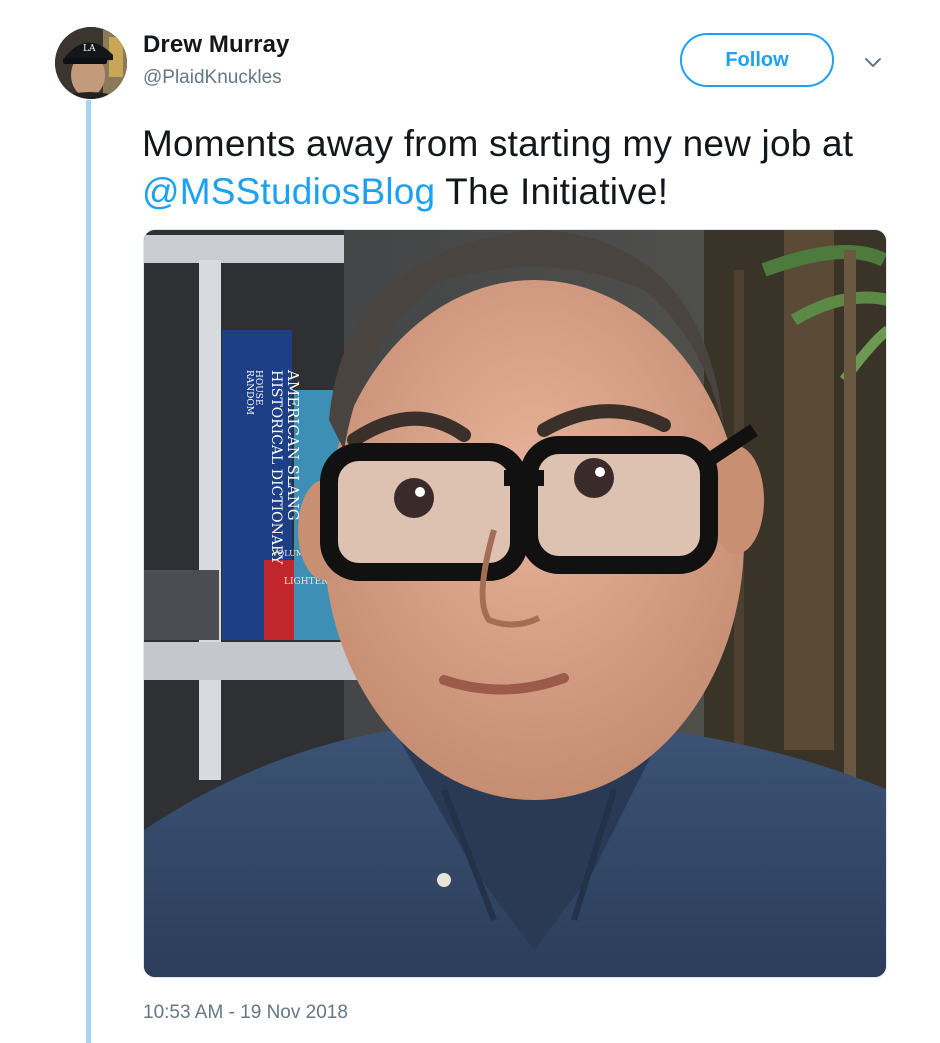  What do you see at coordinates (293, 445) in the screenshot?
I see `book-title-2: AMERICAN SLANG` at bounding box center [293, 445].